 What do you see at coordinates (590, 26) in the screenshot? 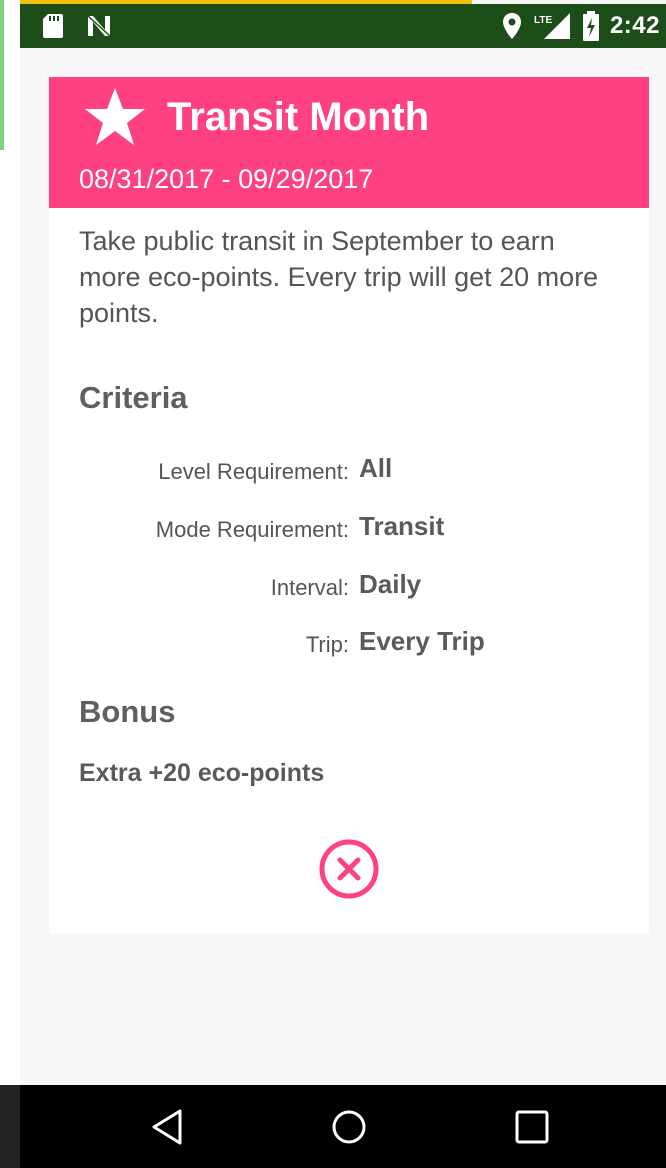
I see `battery-charging-icon` at bounding box center [590, 26].